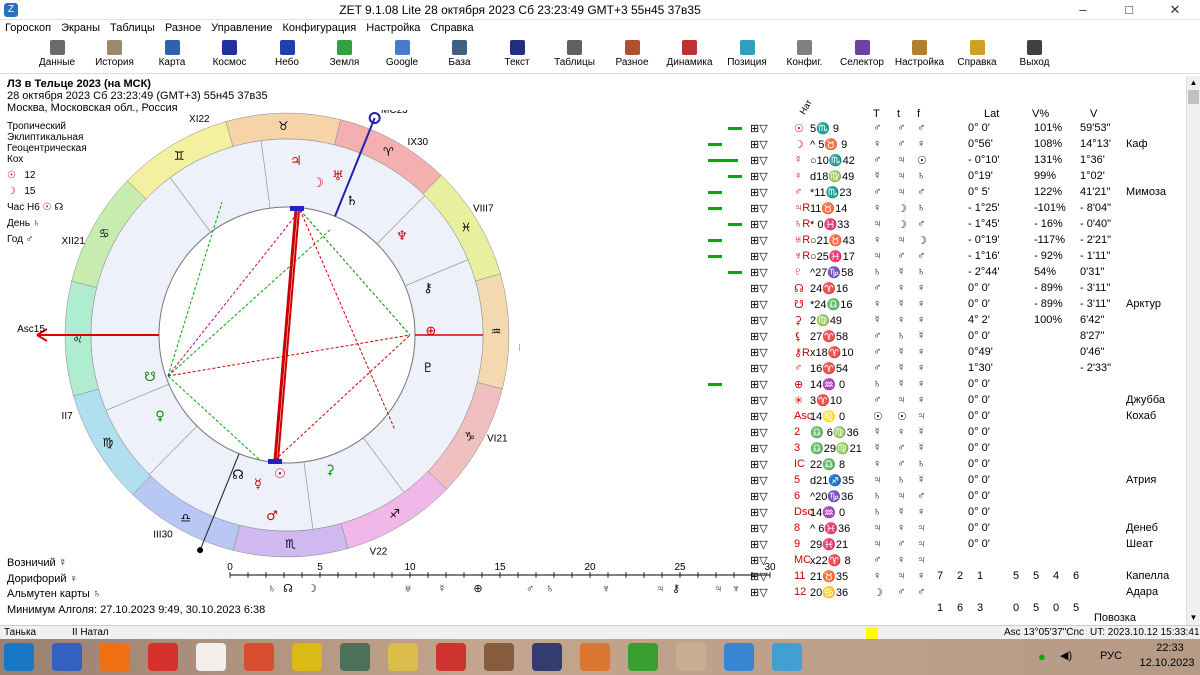 The image size is (1200, 675). I want to click on clock-date: 12.10.2023, so click(1167, 663).